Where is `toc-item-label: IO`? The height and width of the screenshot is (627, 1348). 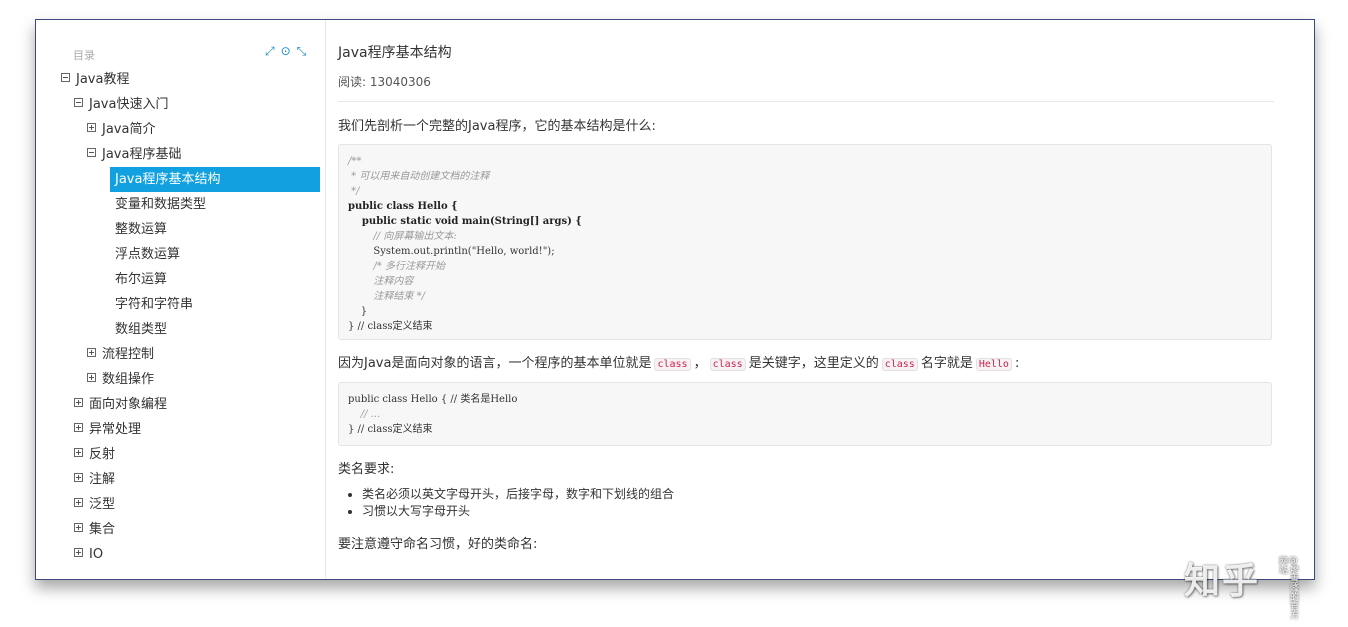
toc-item-label: IO is located at coordinates (96, 554).